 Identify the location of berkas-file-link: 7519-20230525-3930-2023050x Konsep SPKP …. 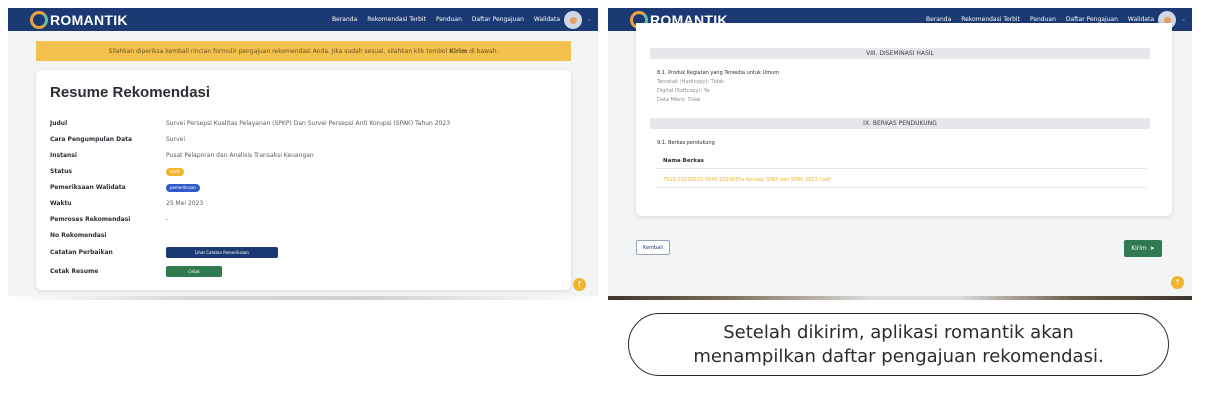
(746, 180).